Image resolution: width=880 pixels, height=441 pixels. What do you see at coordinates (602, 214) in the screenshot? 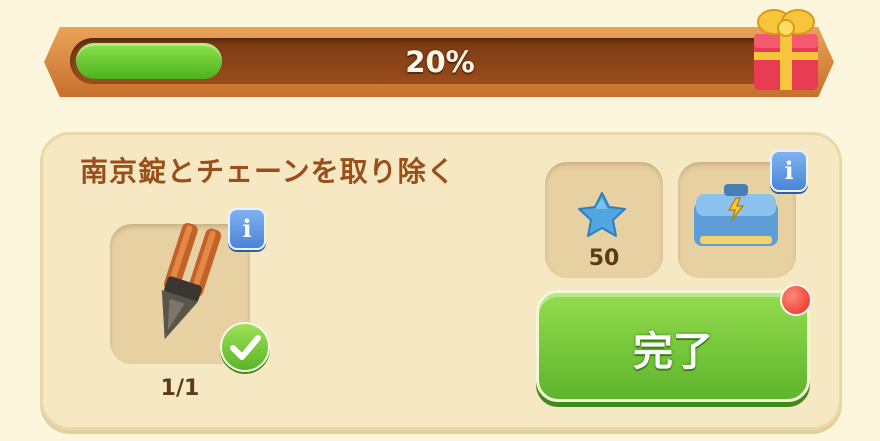
I see `blue-star-icon` at bounding box center [602, 214].